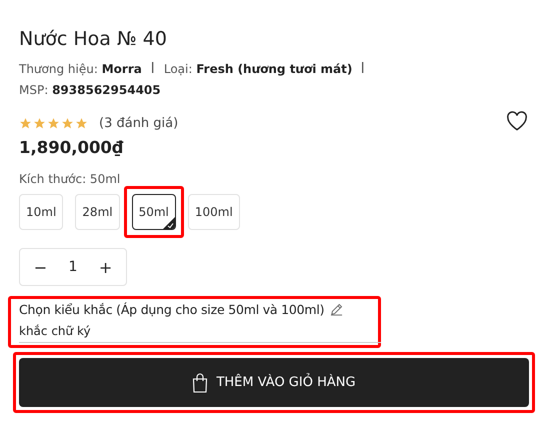  Describe the element at coordinates (274, 382) in the screenshot. I see `add-to-cart-button: THÊM VÀO GIỎ HÀNG` at that location.